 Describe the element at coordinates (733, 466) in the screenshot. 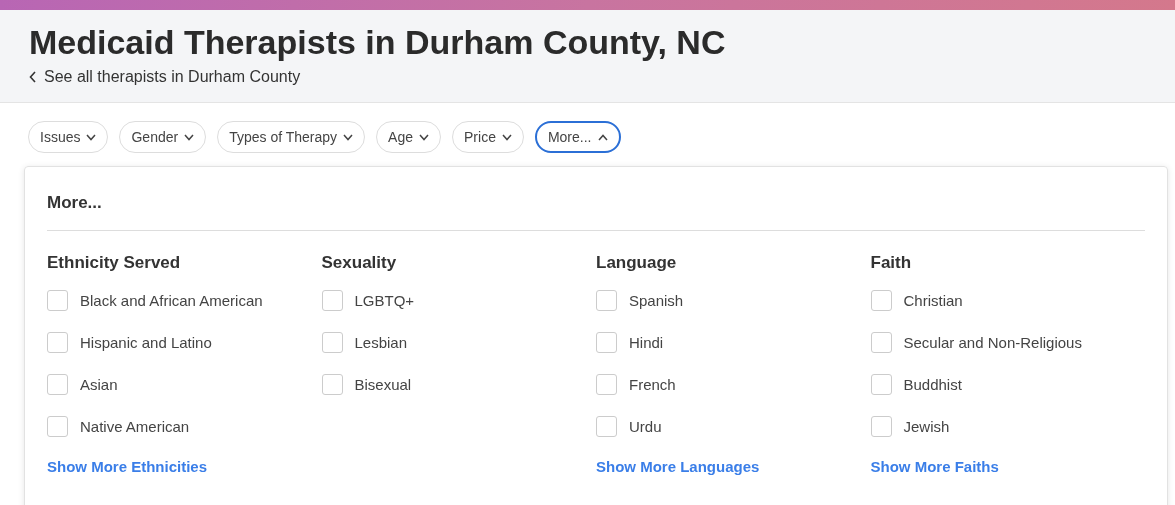

I see `show-more-link: Show More Languages` at that location.